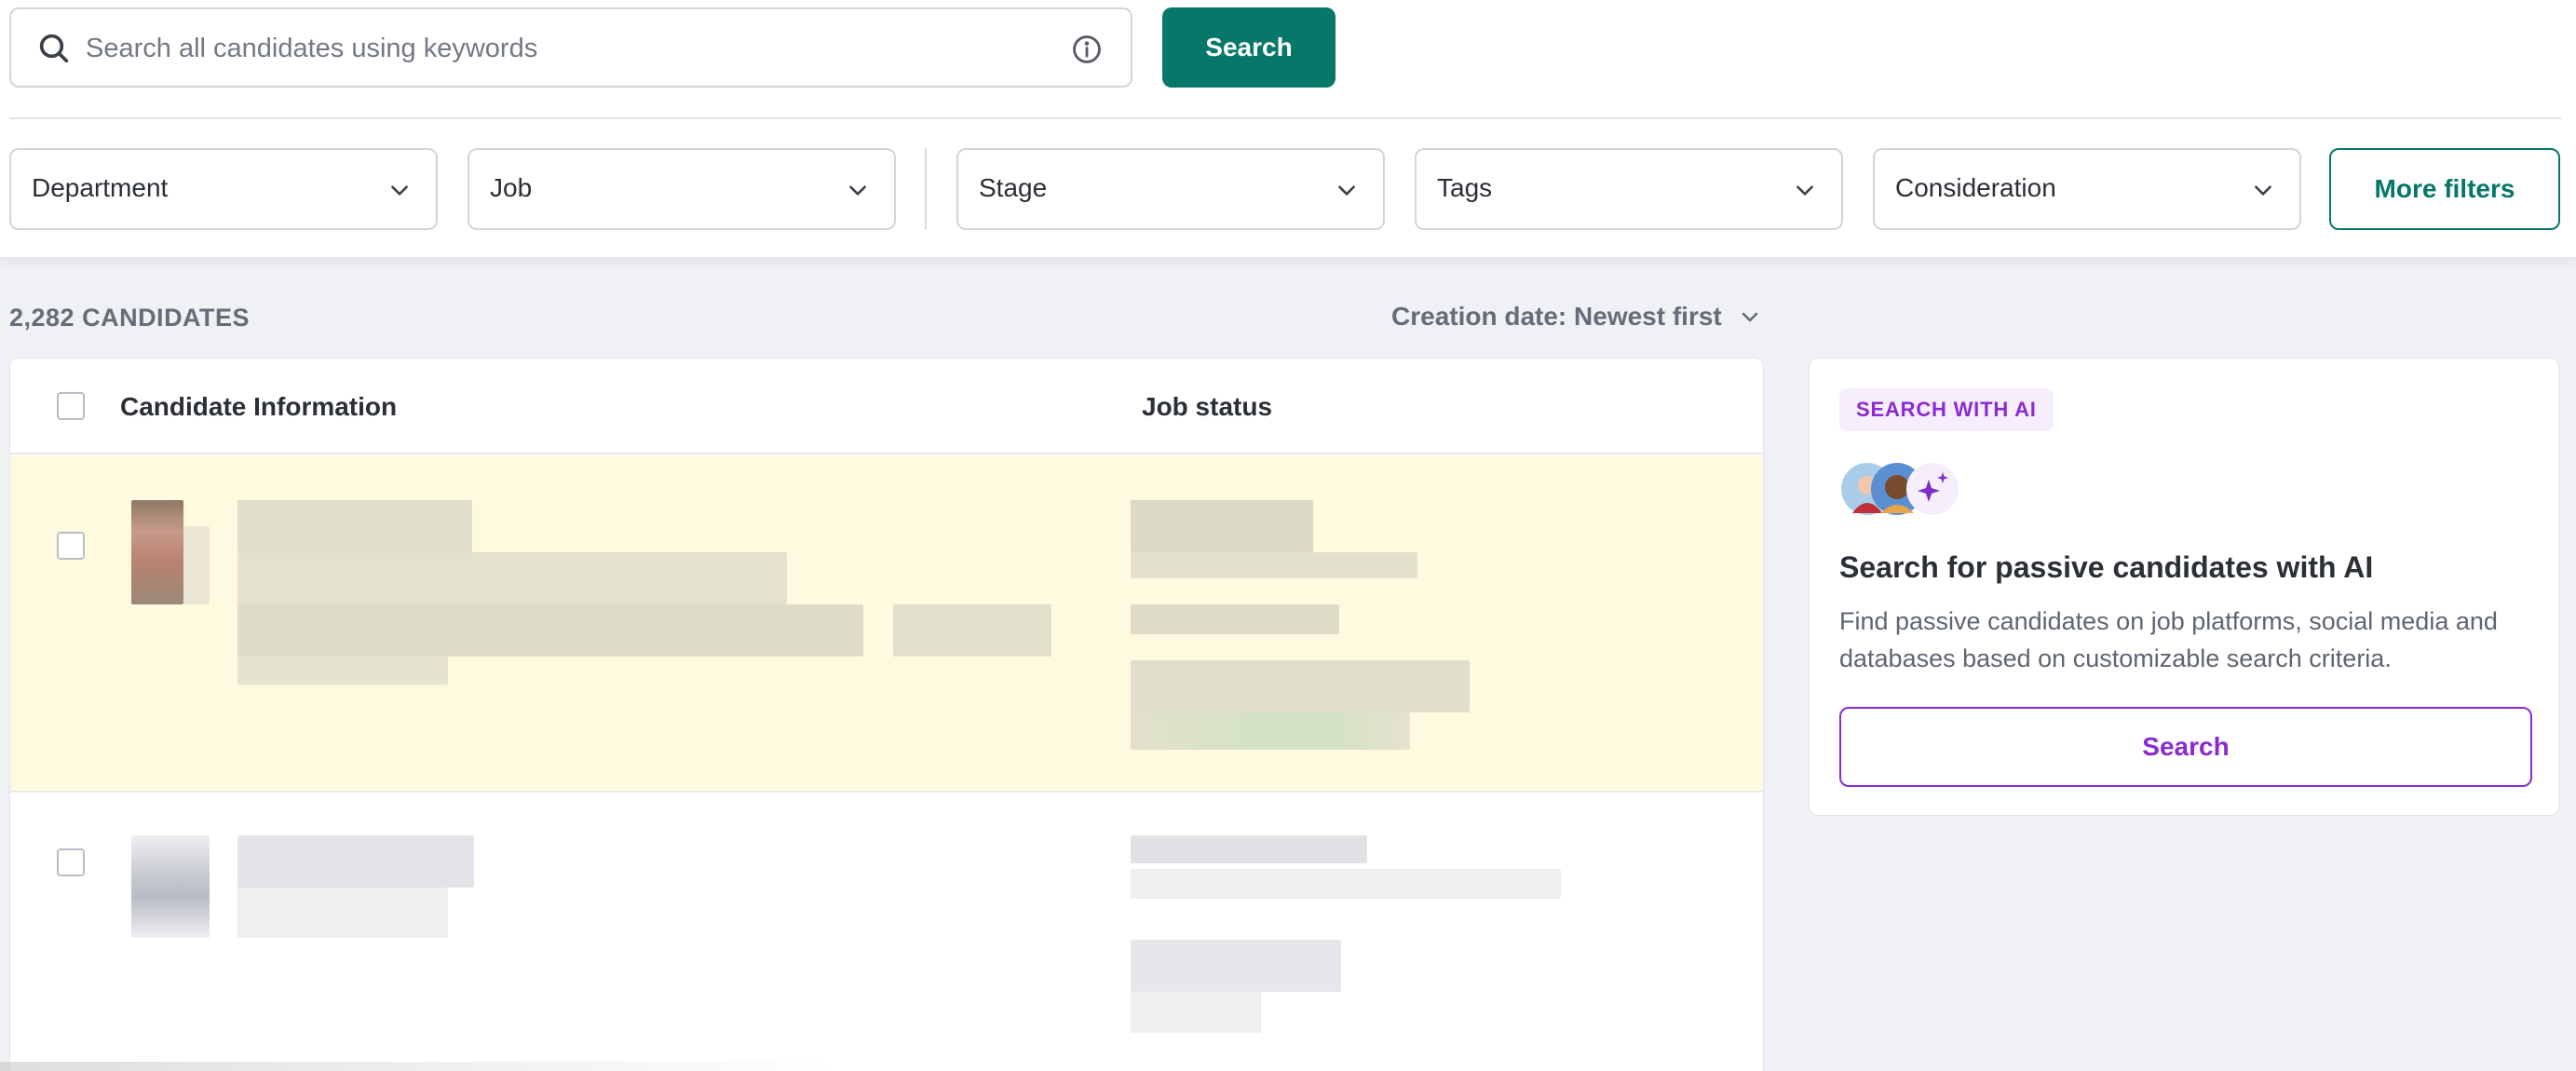 This screenshot has height=1071, width=2576. Describe the element at coordinates (2185, 747) in the screenshot. I see `ai-search-button: Search` at that location.